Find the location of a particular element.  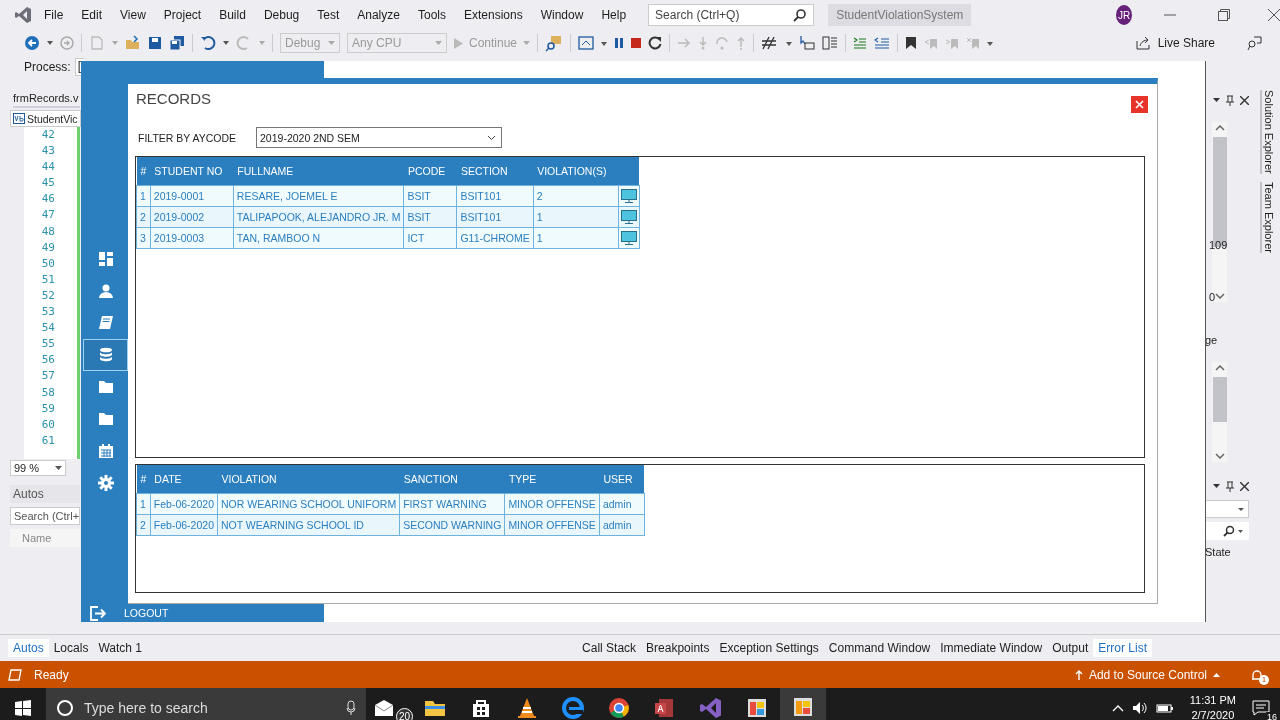

action-center-icon is located at coordinates (1261, 708).